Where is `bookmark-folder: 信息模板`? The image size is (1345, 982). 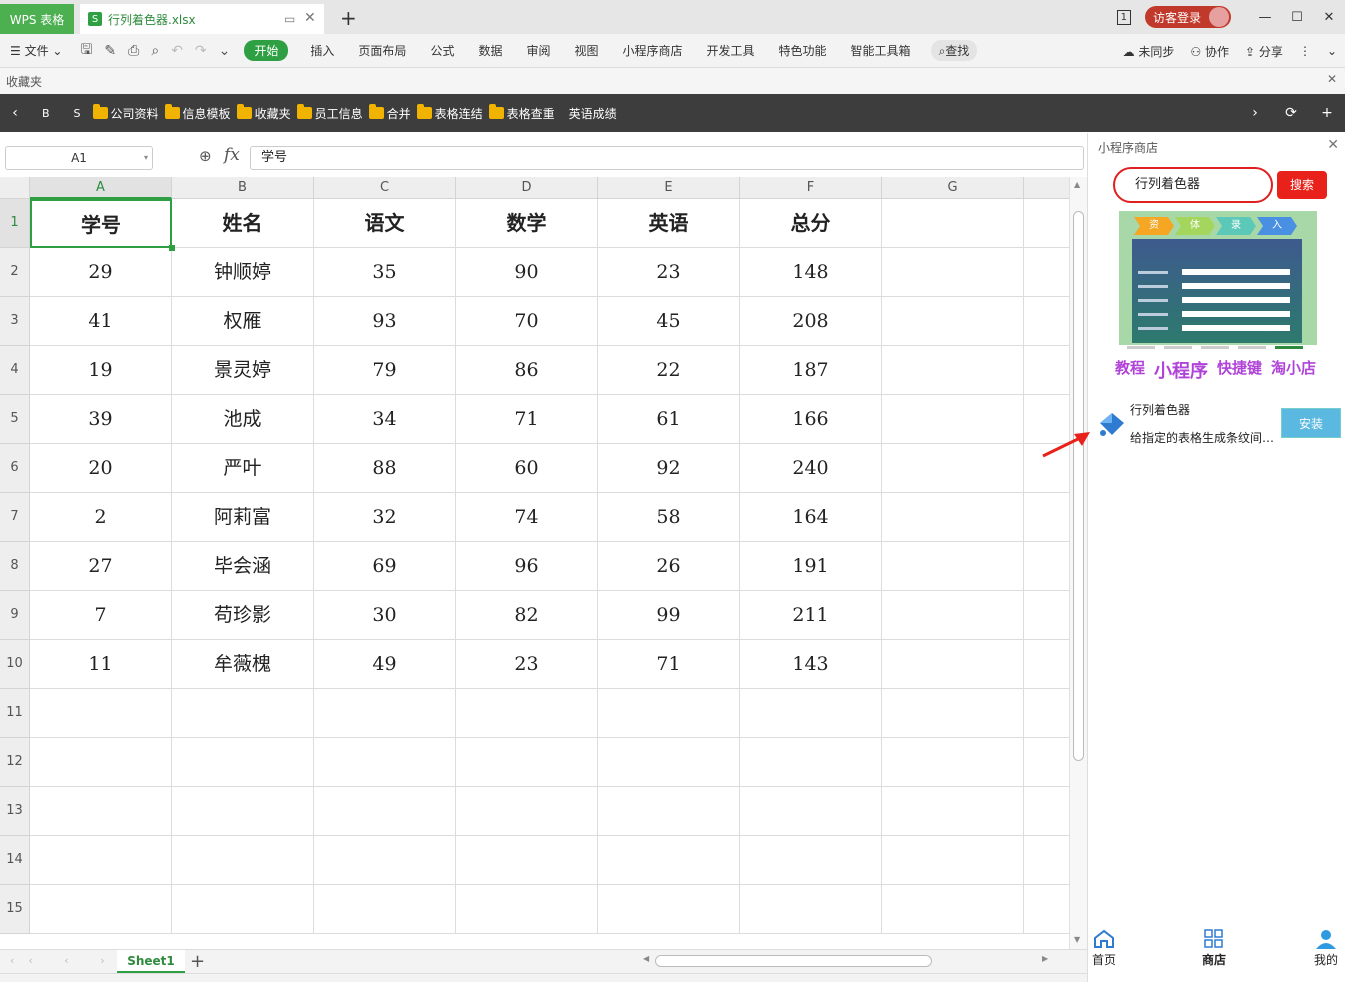
bookmark-folder: 信息模板 is located at coordinates (197, 113).